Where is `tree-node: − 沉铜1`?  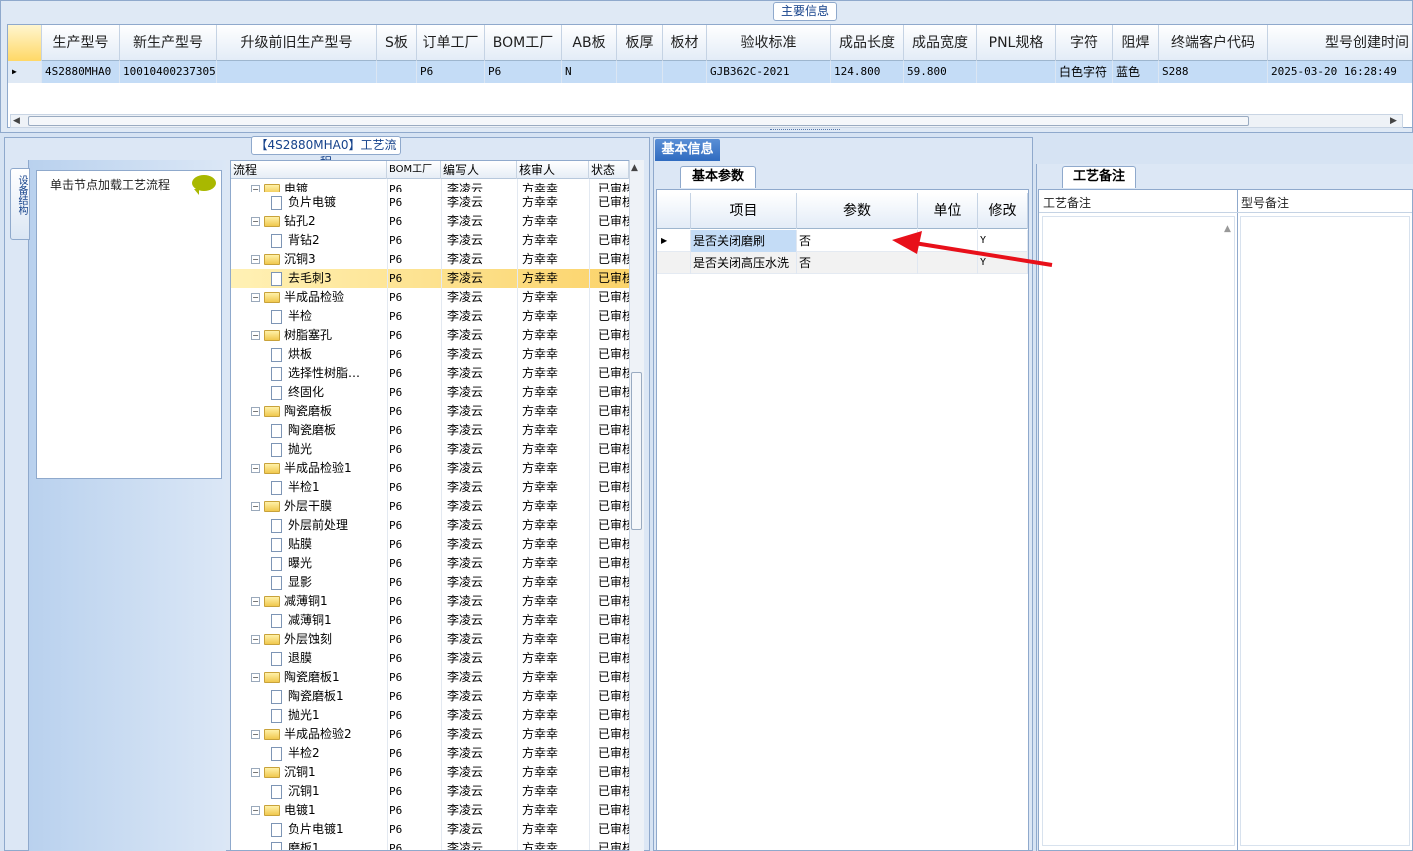 tree-node: − 沉铜1 is located at coordinates (319, 772).